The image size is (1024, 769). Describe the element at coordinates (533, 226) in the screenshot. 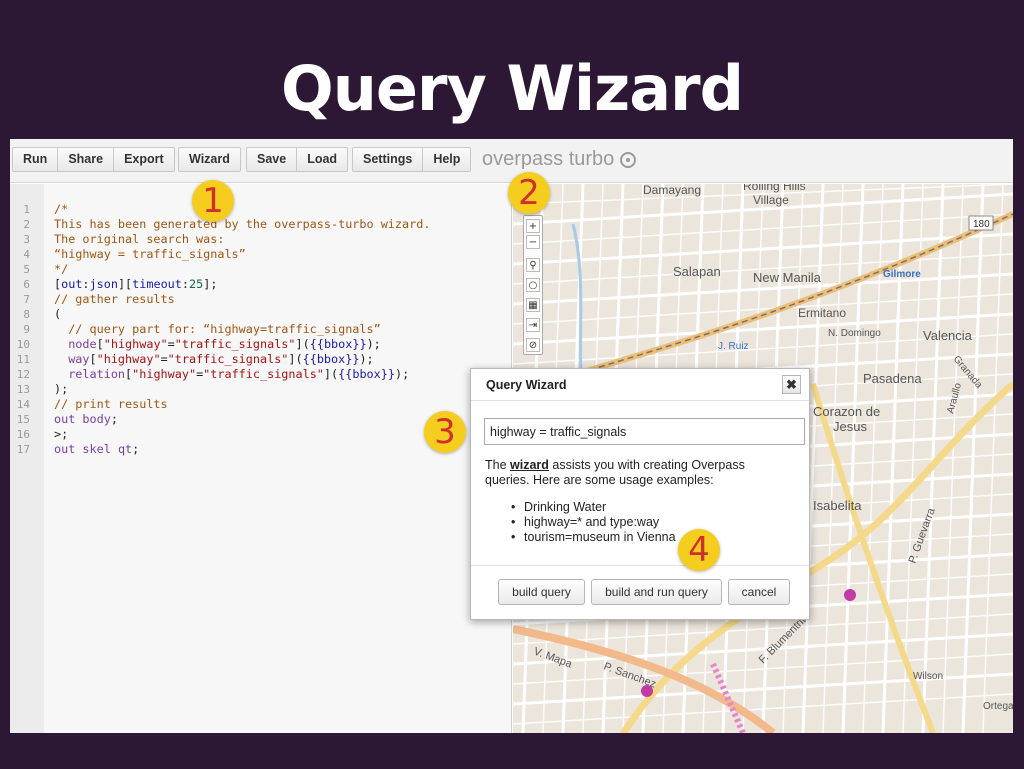

I see `zoom-in-button: +` at that location.